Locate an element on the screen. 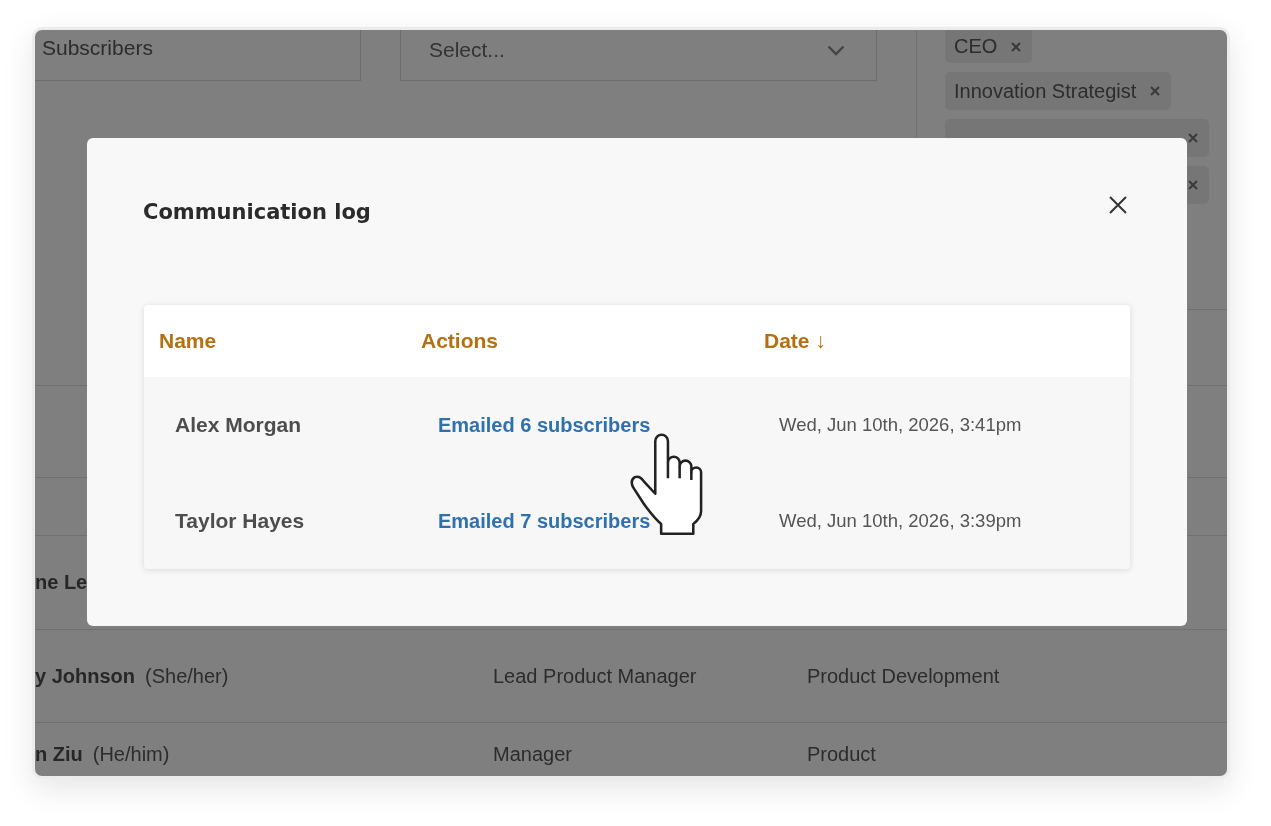  table-cell-text: Manager is located at coordinates (533, 754).